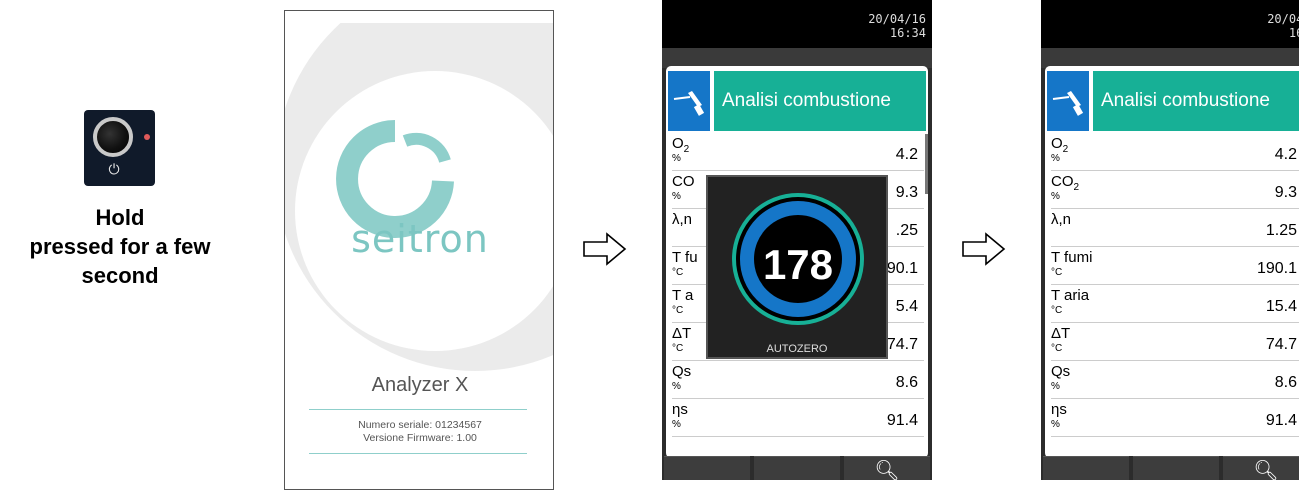 This screenshot has height=490, width=1299. What do you see at coordinates (420, 385) in the screenshot?
I see `model-name: Analyzer X` at bounding box center [420, 385].